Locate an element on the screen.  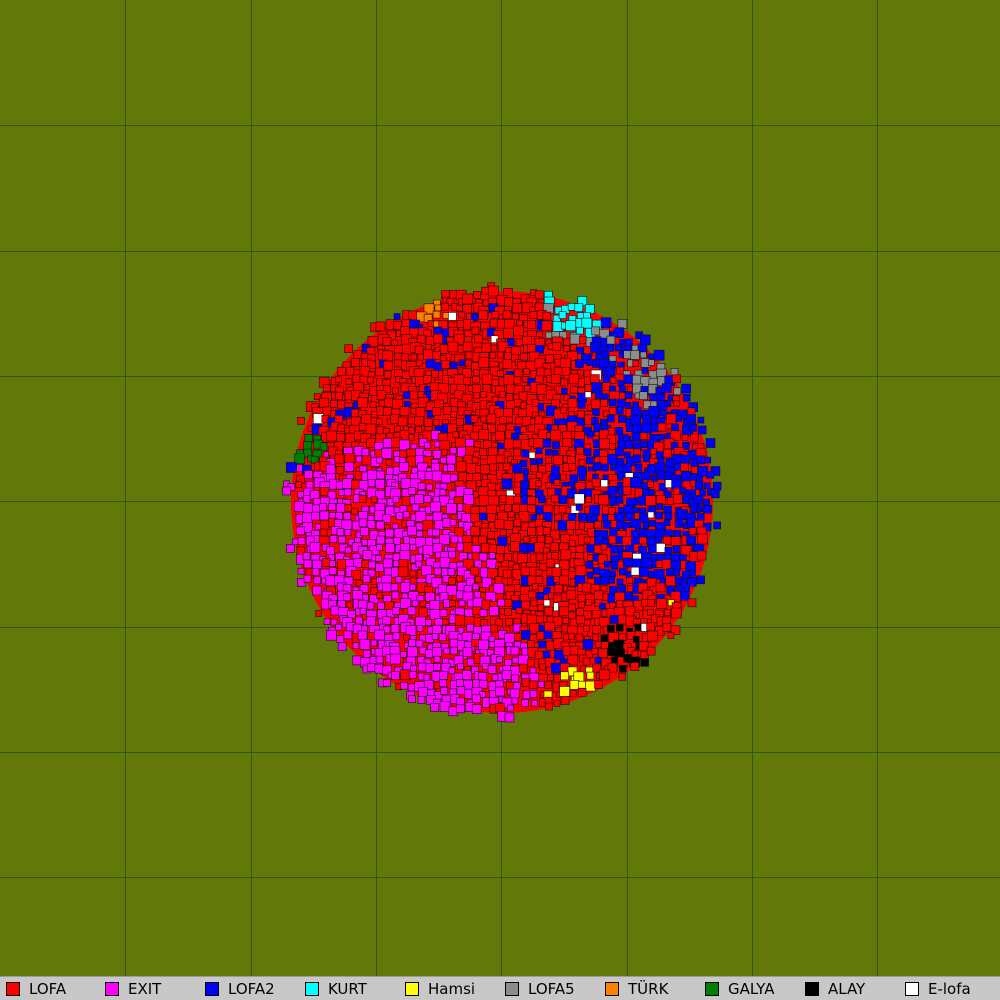
legend-label-e-lofa: E-lofa is located at coordinates (949, 989).